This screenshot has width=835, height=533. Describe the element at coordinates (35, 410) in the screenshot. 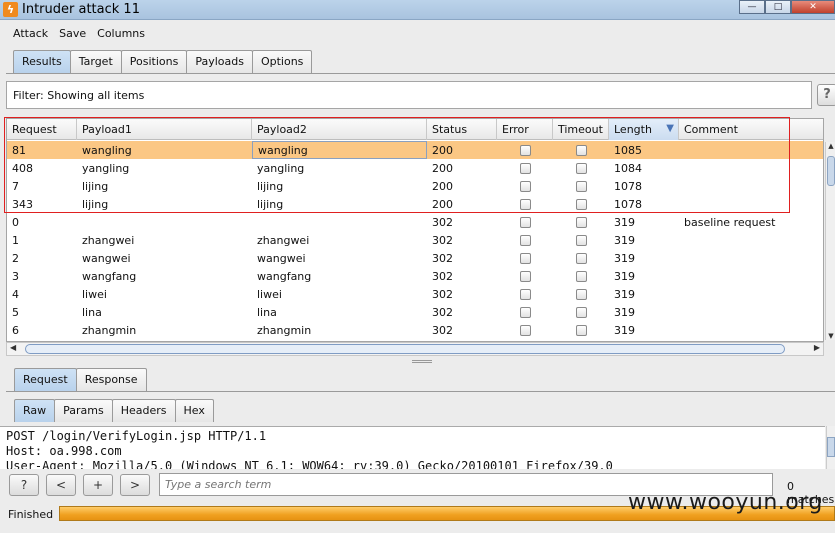

I see `tab-raw: Raw` at that location.